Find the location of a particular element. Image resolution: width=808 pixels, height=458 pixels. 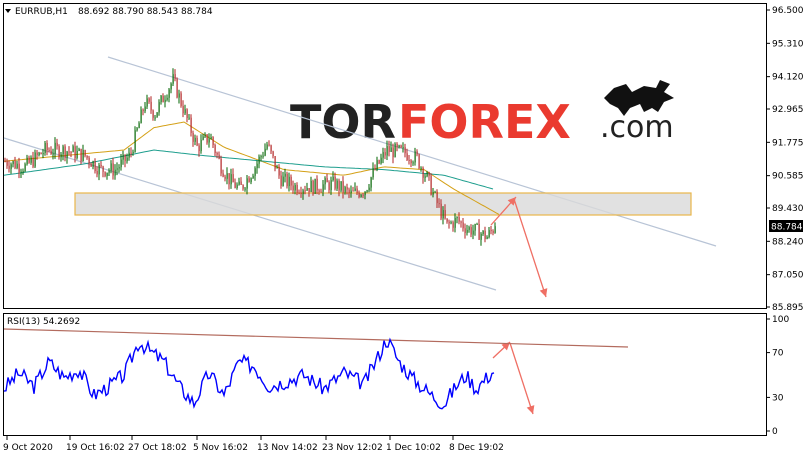

price-tick-label: 94.120 is located at coordinates (788, 78).